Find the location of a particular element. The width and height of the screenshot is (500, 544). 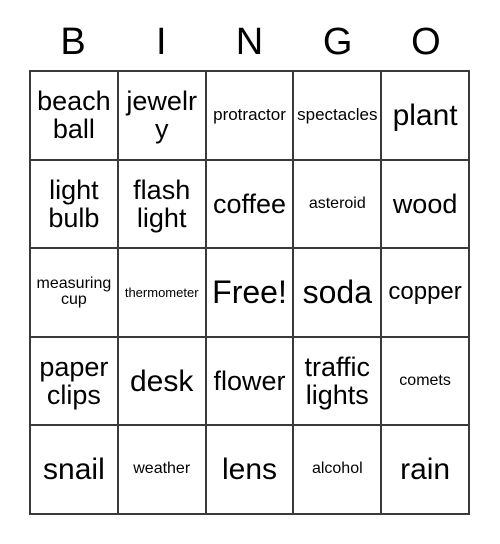

bingo-cell-r5c5: rain is located at coordinates (426, 470).